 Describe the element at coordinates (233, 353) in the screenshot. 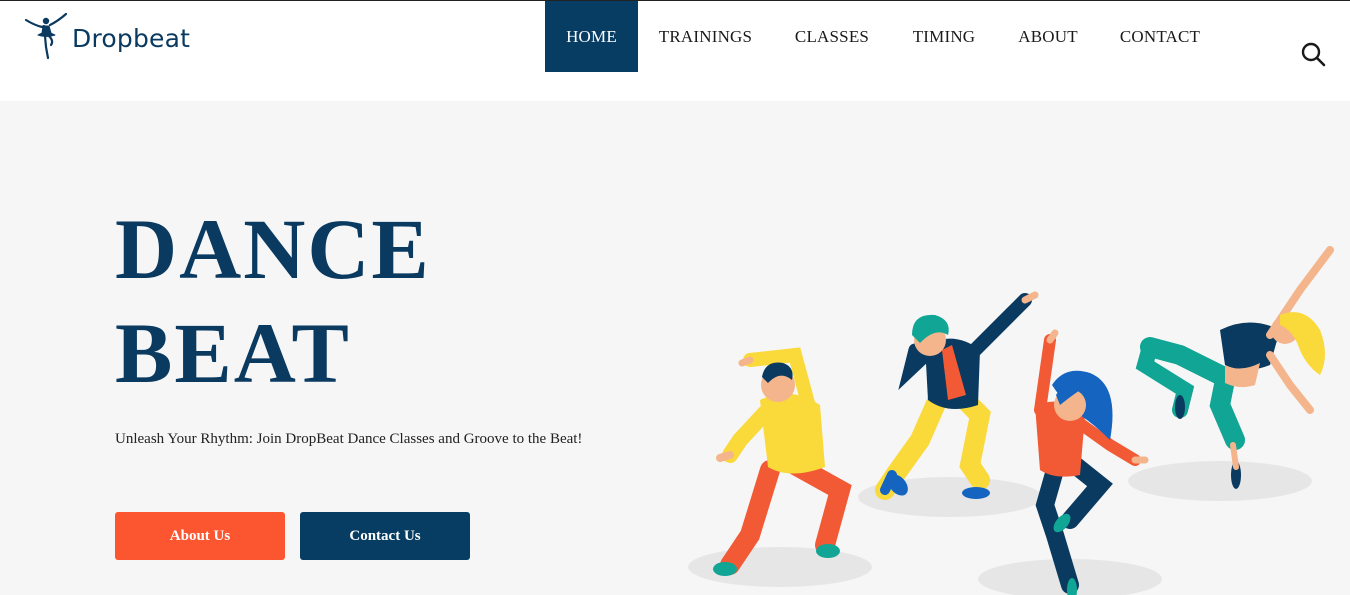

I see `hero-title-line2: BEAT` at that location.